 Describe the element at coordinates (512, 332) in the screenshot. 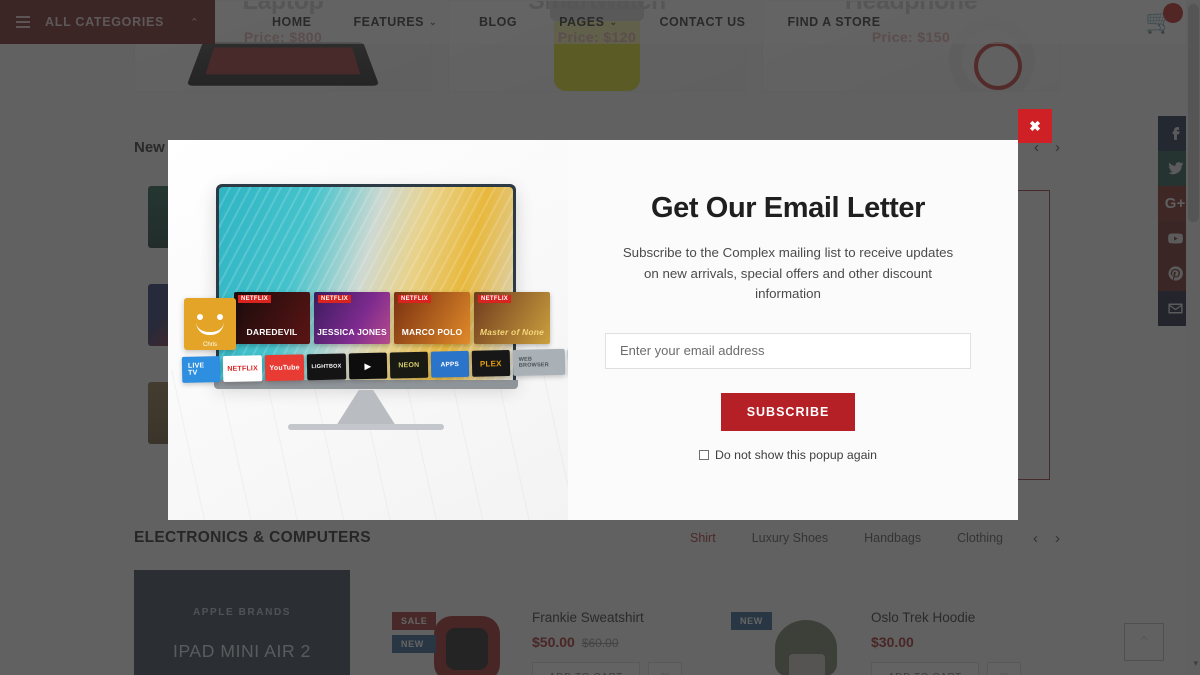

I see `tile-title: Master of None` at that location.